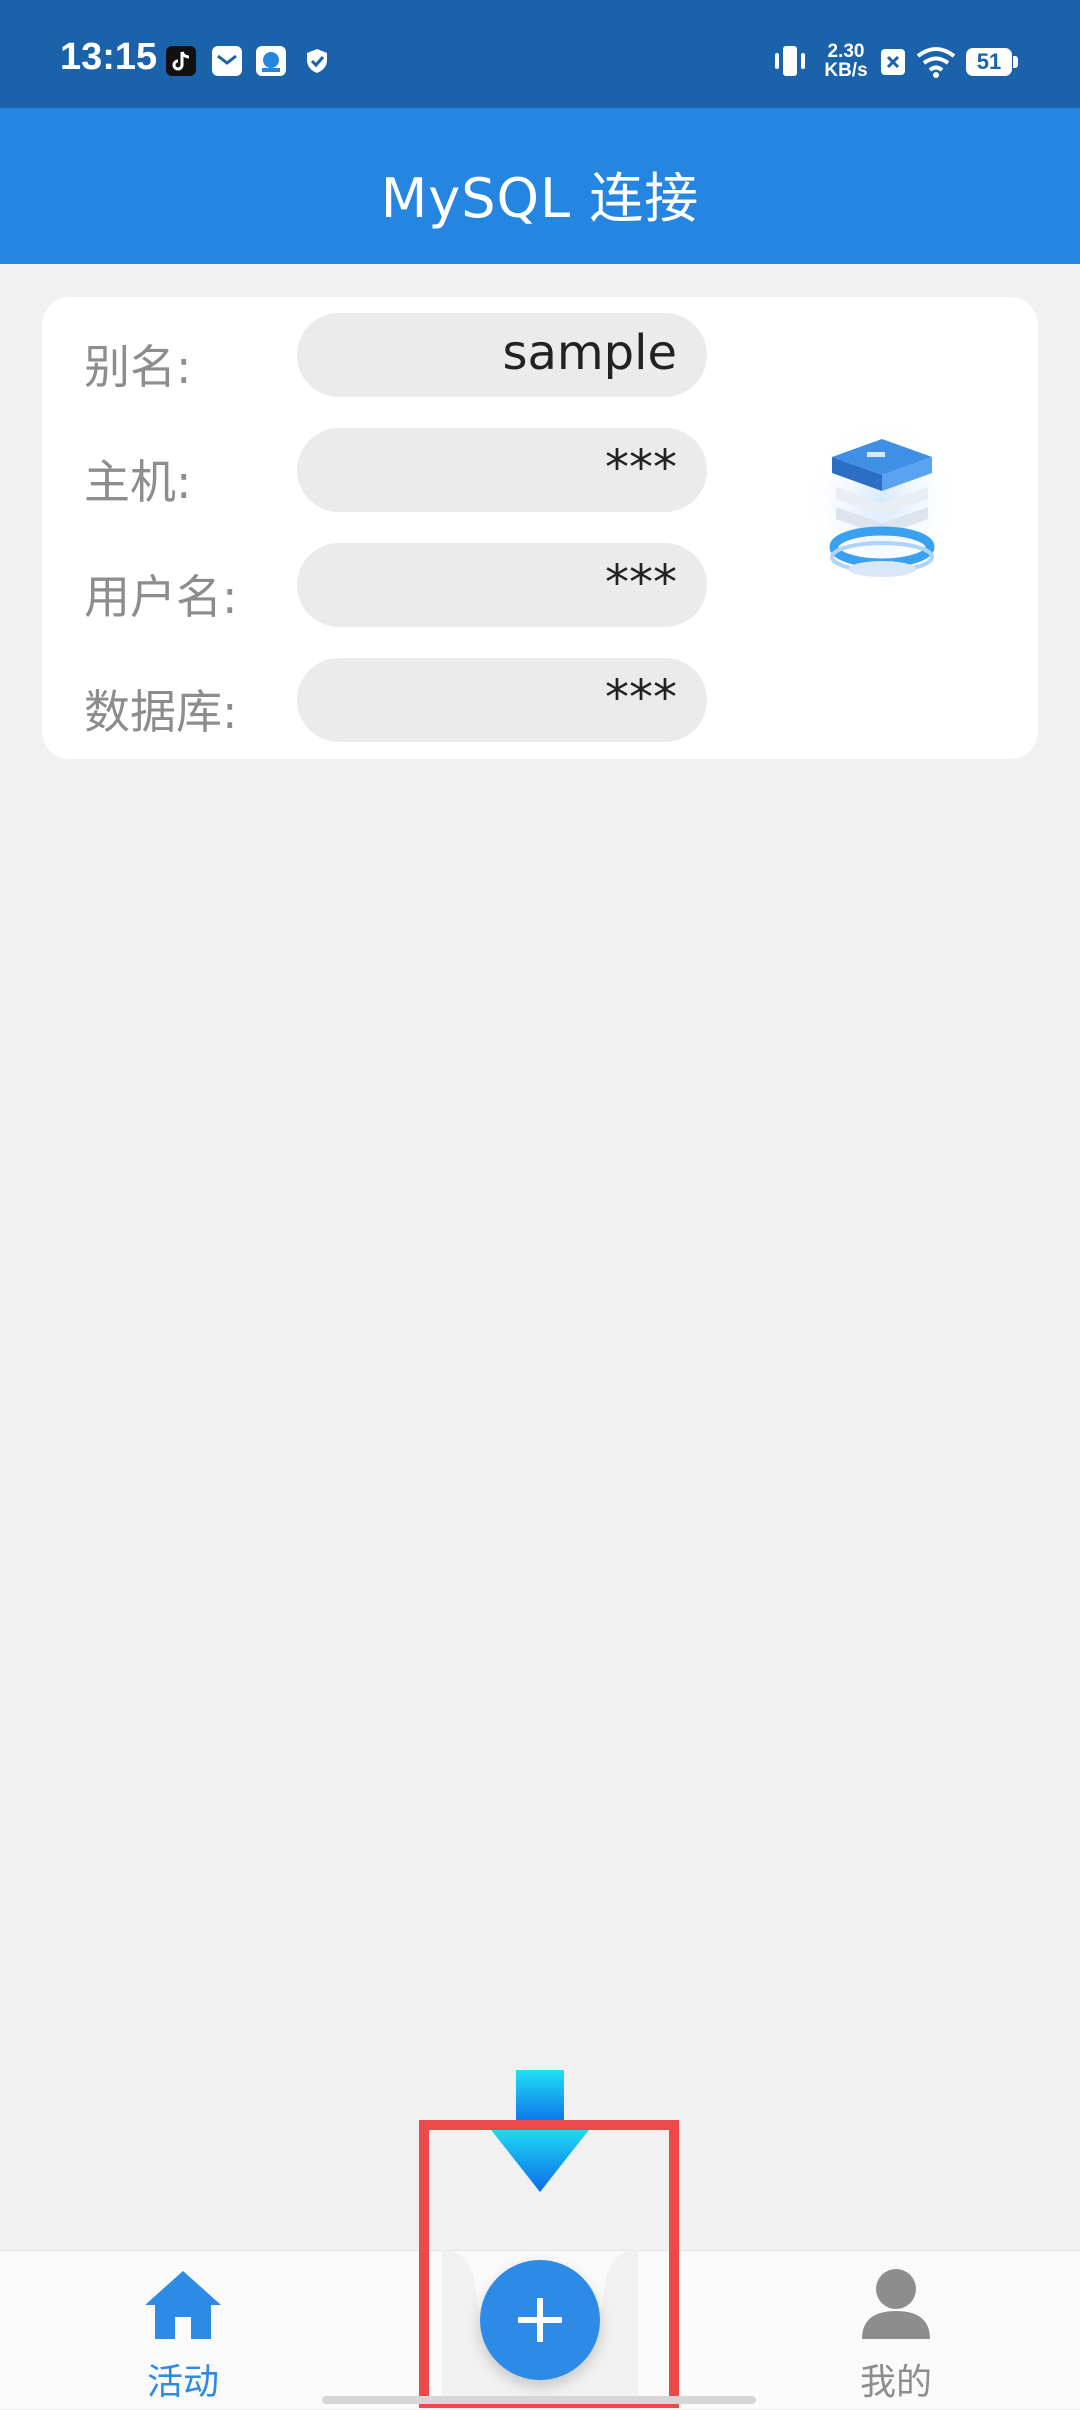 The width and height of the screenshot is (1080, 2410). Describe the element at coordinates (895, 2382) in the screenshot. I see `nav-label-mine: 我的` at that location.